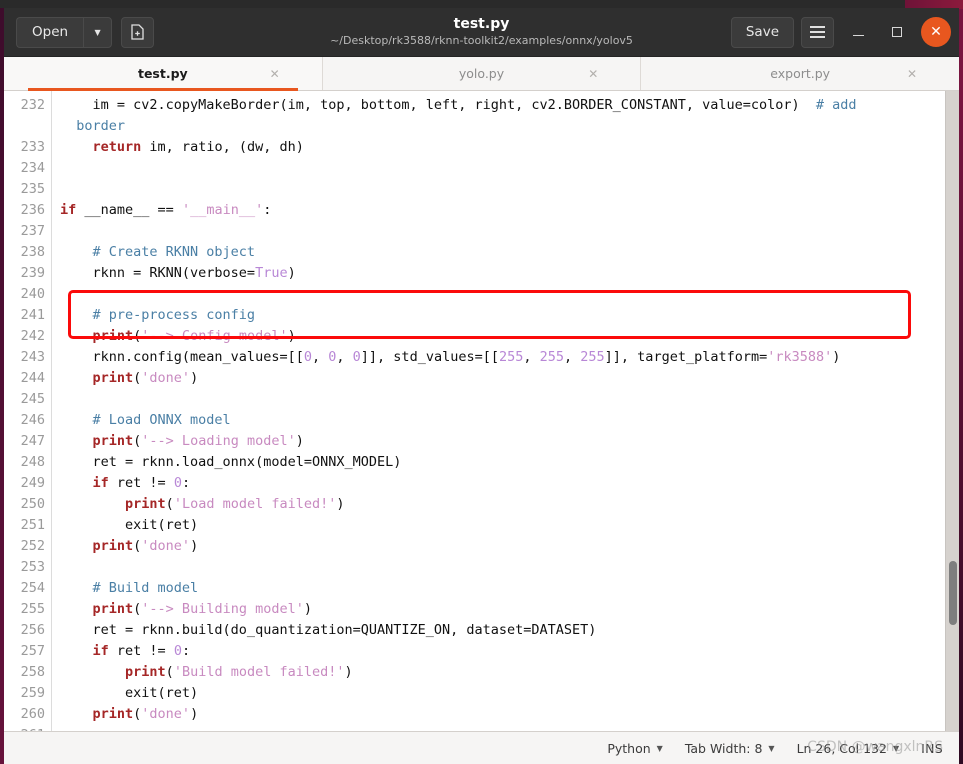  I want to click on line-number: 259, so click(32, 693).